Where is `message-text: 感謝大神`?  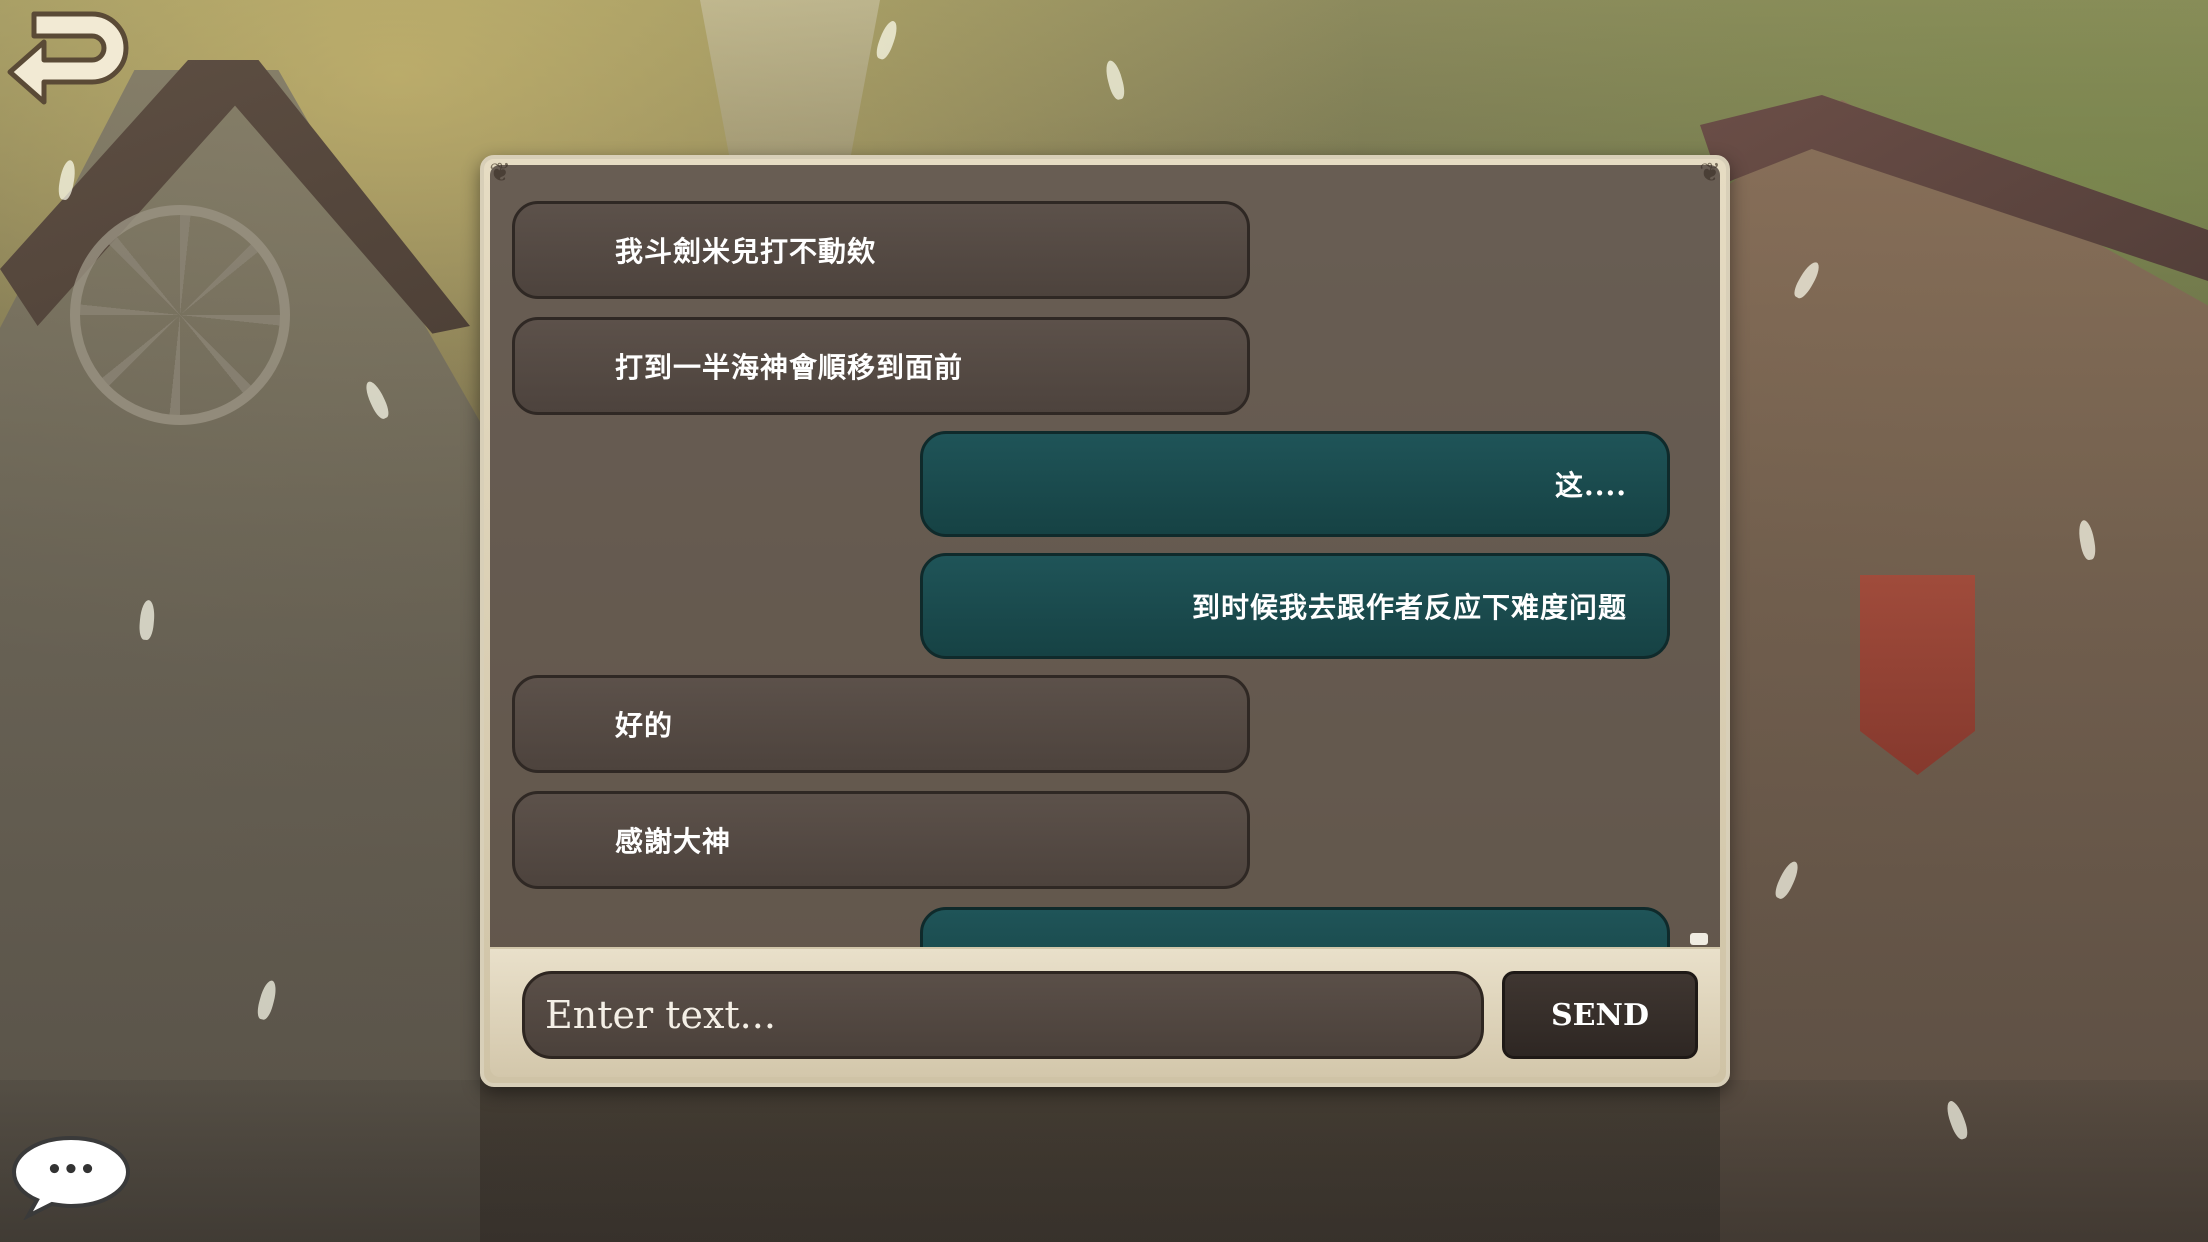
message-text: 感謝大神 is located at coordinates (673, 841).